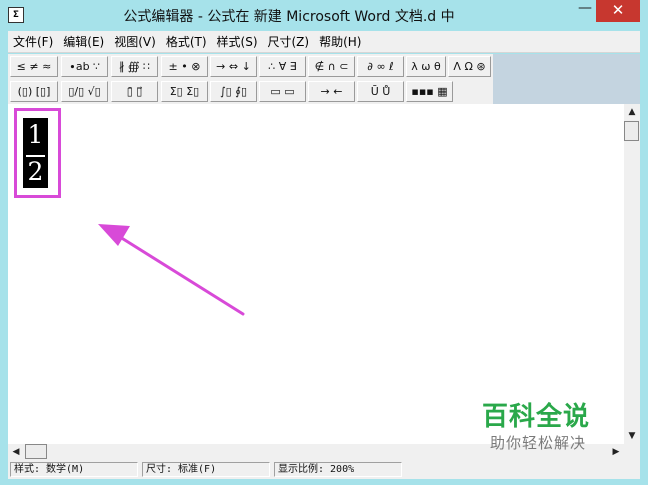 The height and width of the screenshot is (485, 648). I want to click on labeled-arrow-templates-button: → ←, so click(331, 91).